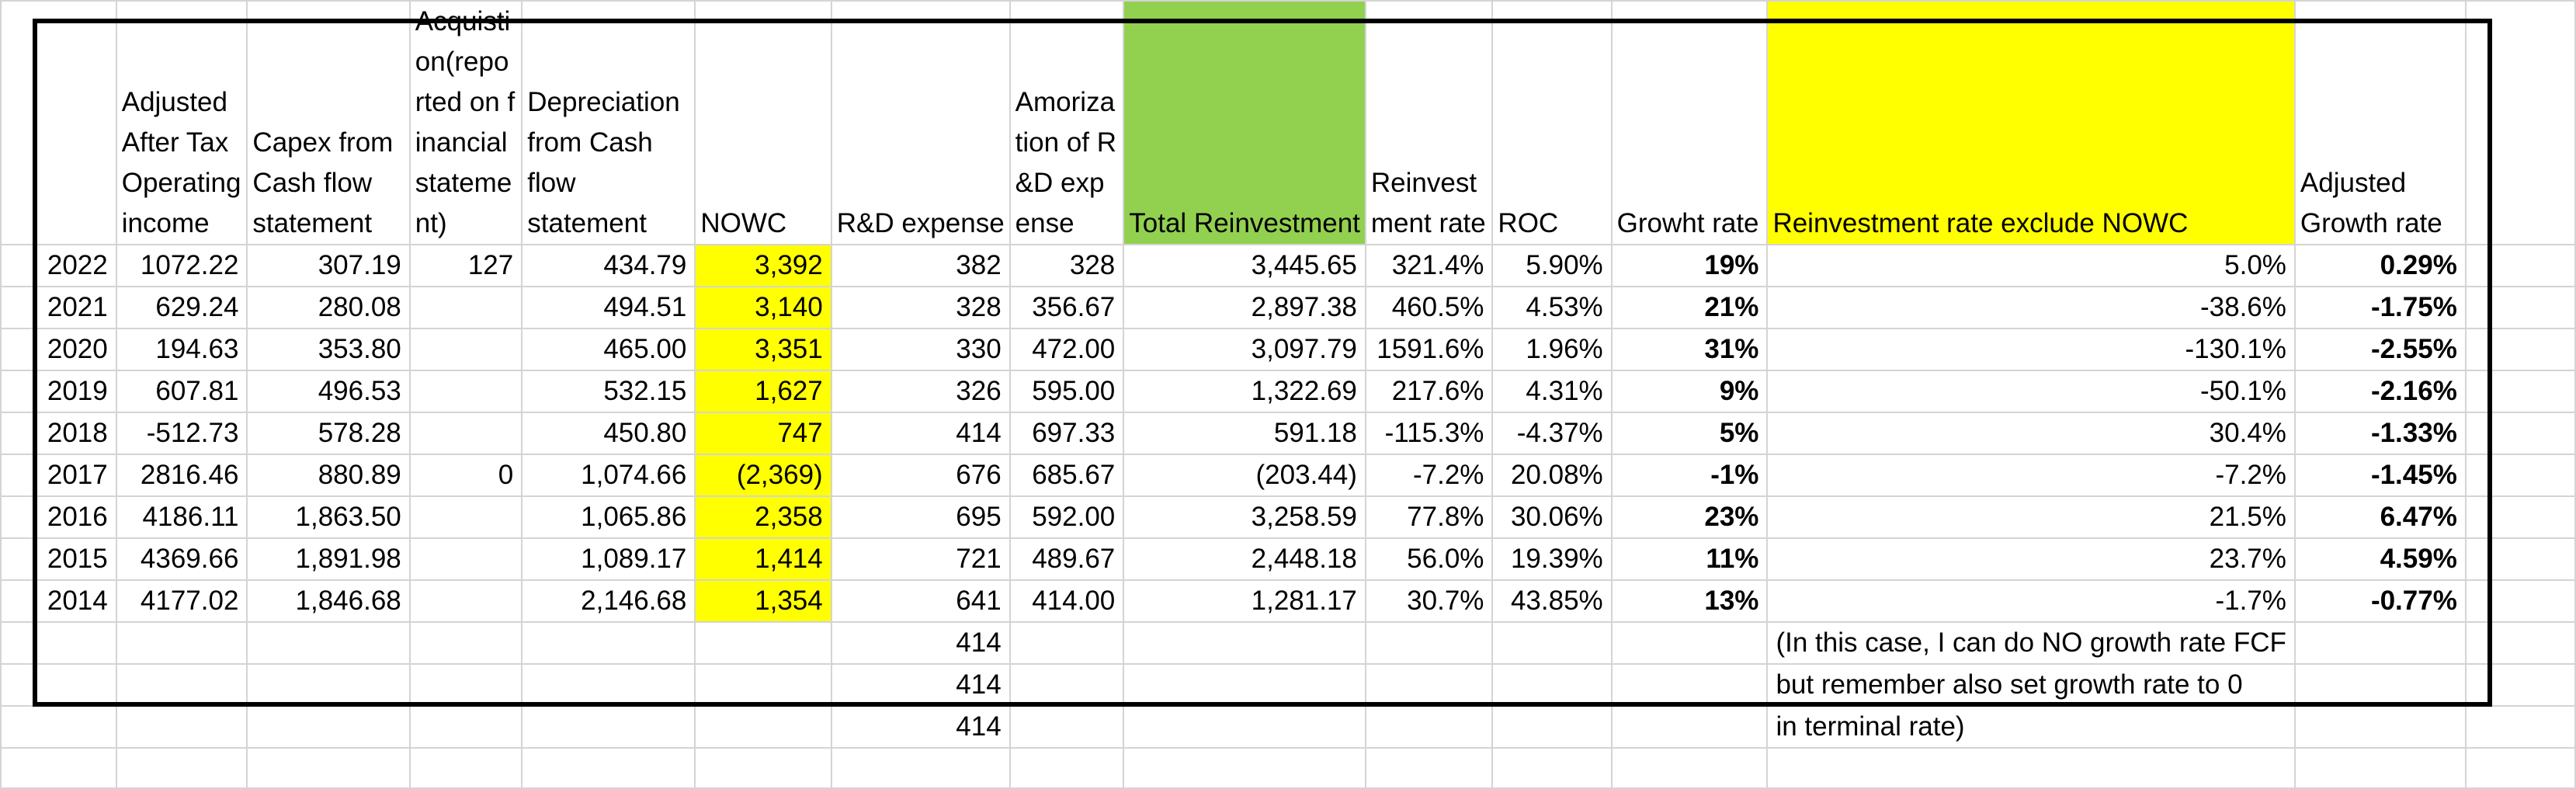 This screenshot has width=2576, height=789. I want to click on cell-year: 2014, so click(58, 601).